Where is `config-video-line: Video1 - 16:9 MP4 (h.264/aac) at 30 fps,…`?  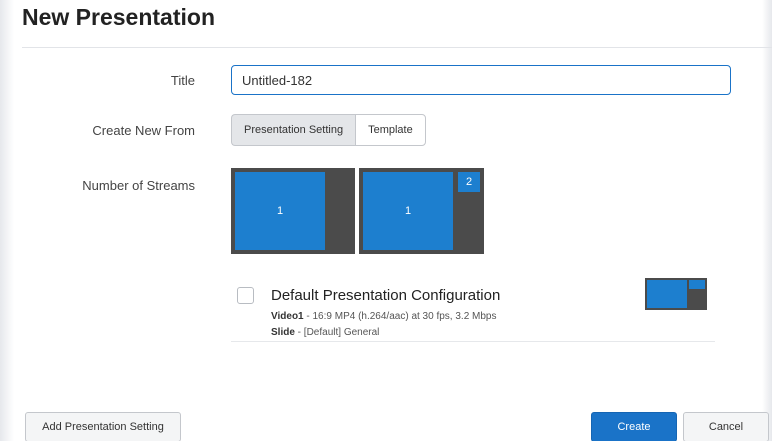
config-video-line: Video1 - 16:9 MP4 (h.264/aac) at 30 fps,… is located at coordinates (384, 316).